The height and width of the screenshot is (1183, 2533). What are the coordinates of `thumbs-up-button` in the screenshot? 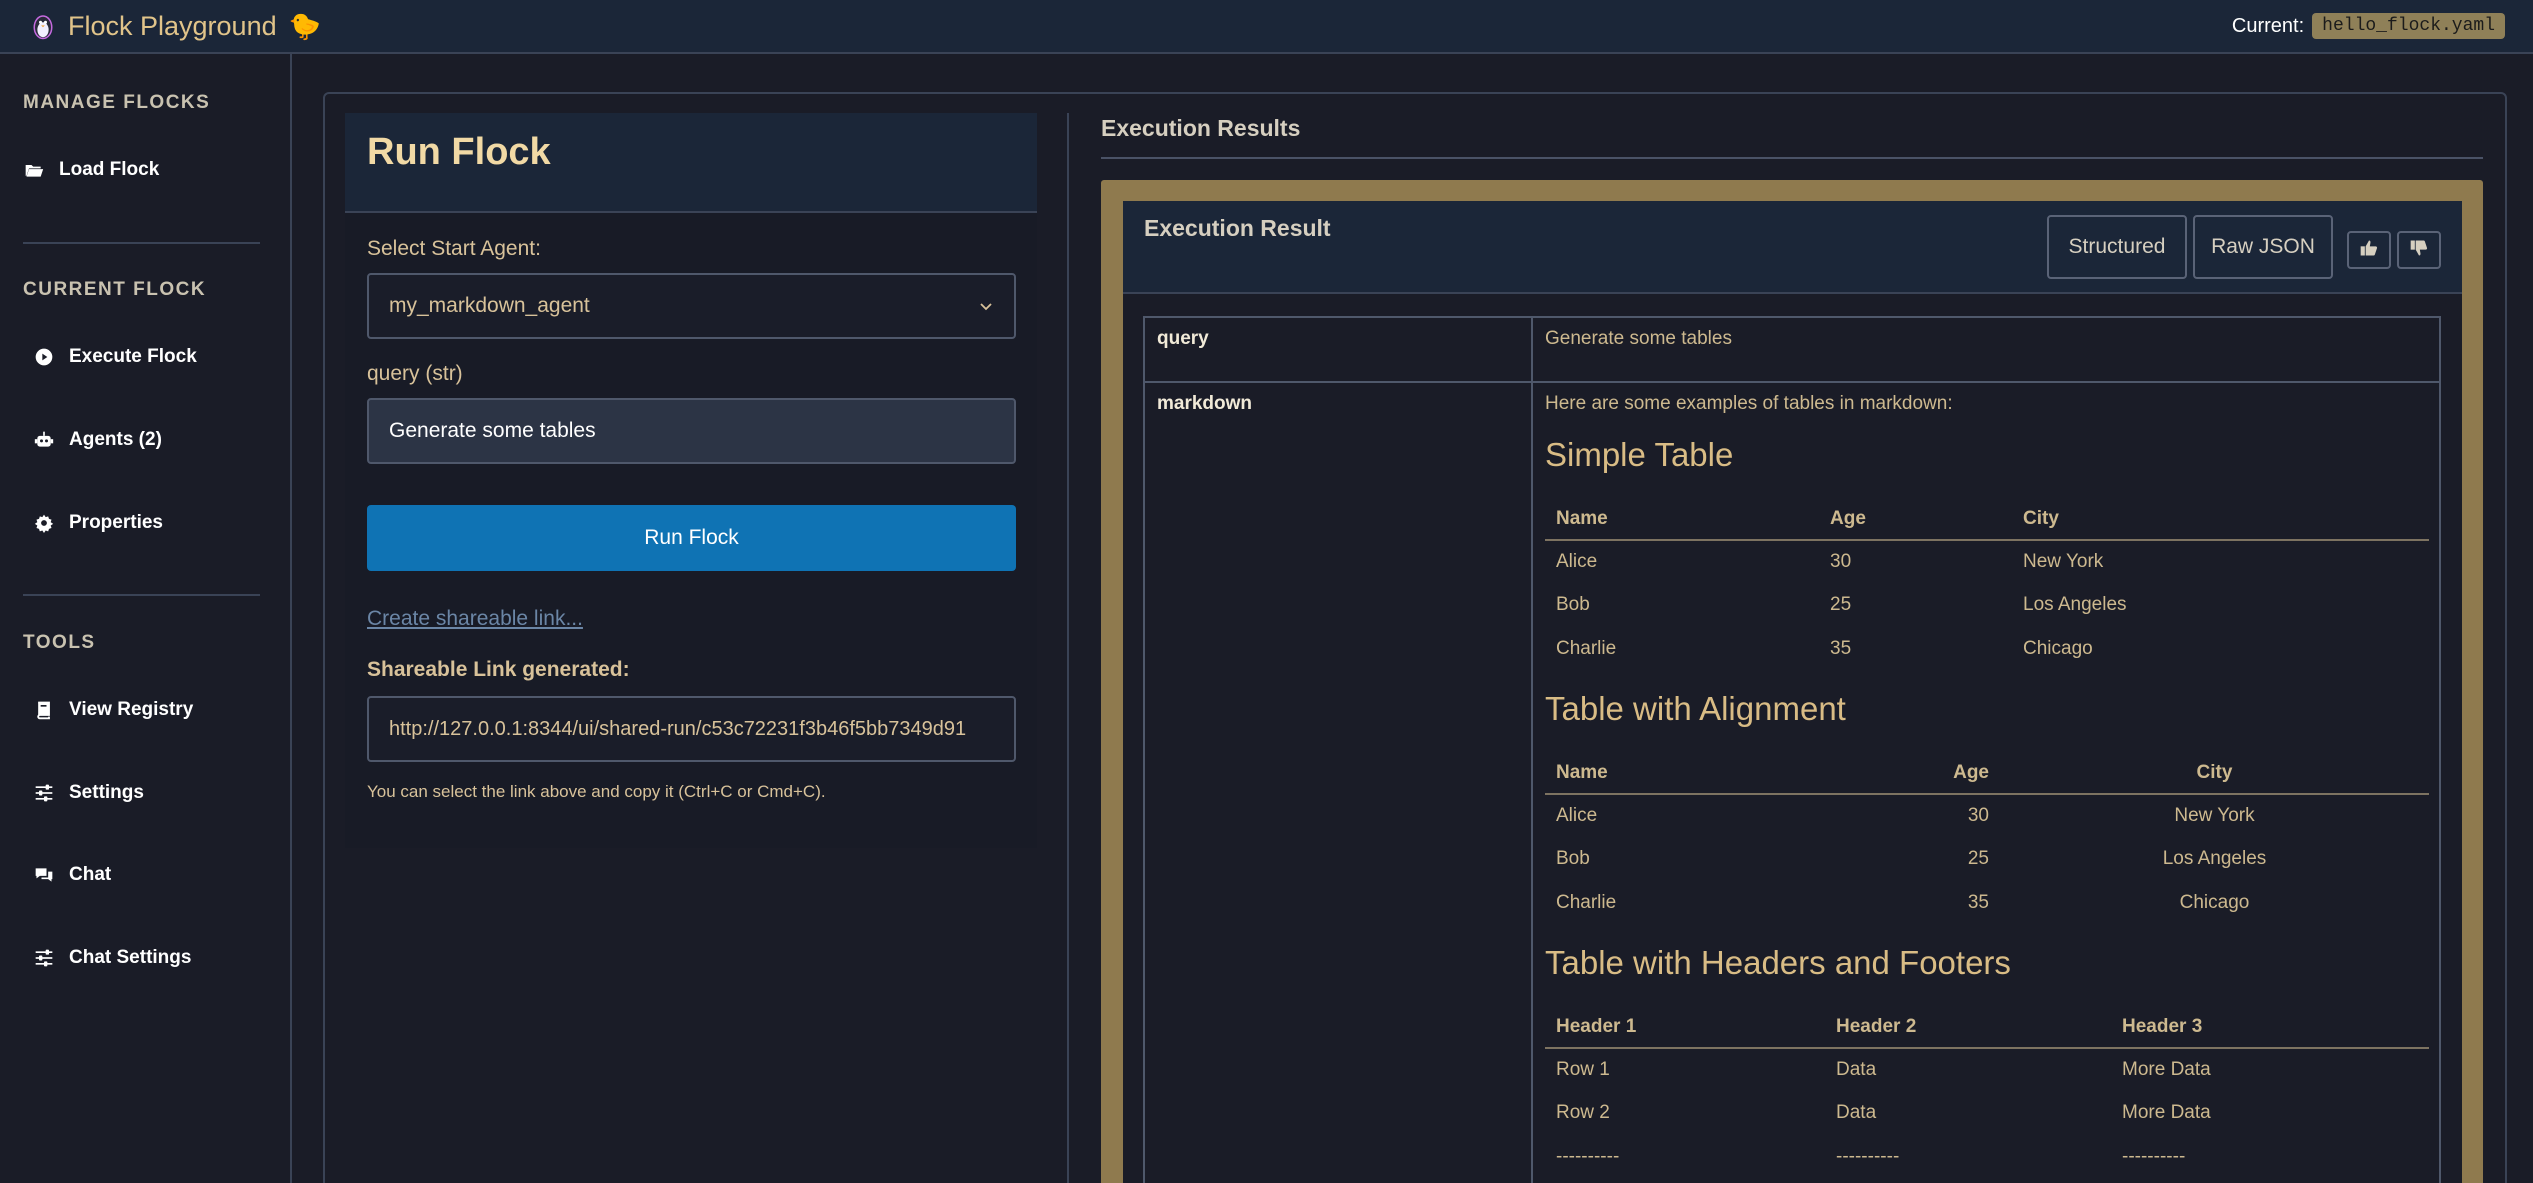 It's located at (2369, 250).